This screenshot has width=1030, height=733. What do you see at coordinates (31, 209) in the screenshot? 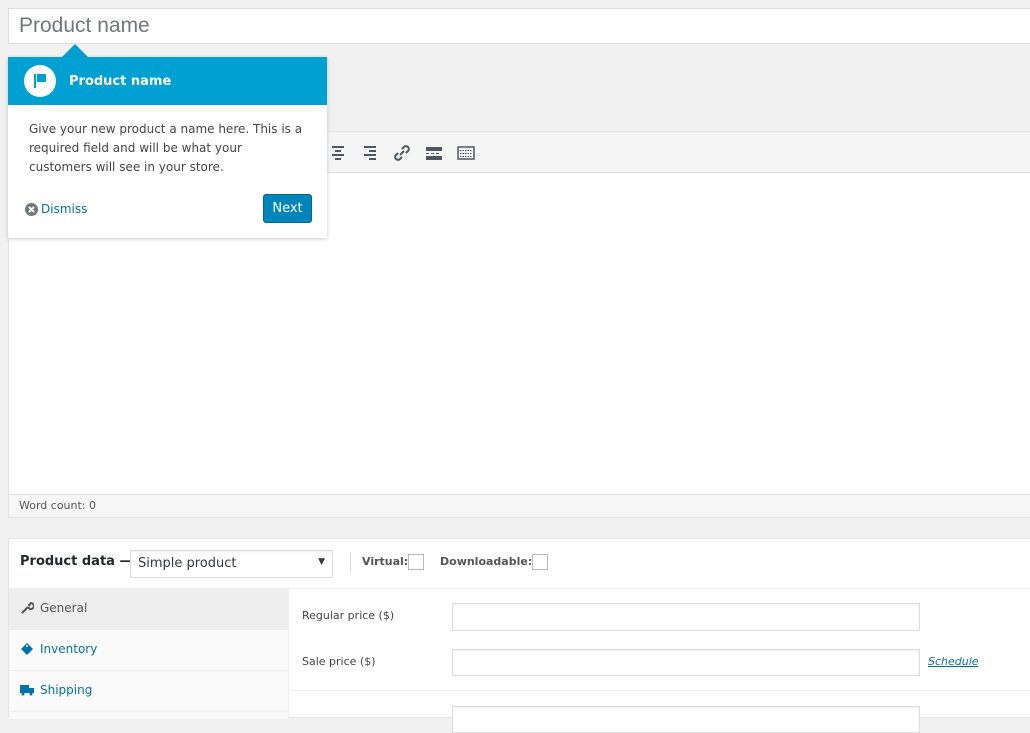
I see `close-circle-icon` at bounding box center [31, 209].